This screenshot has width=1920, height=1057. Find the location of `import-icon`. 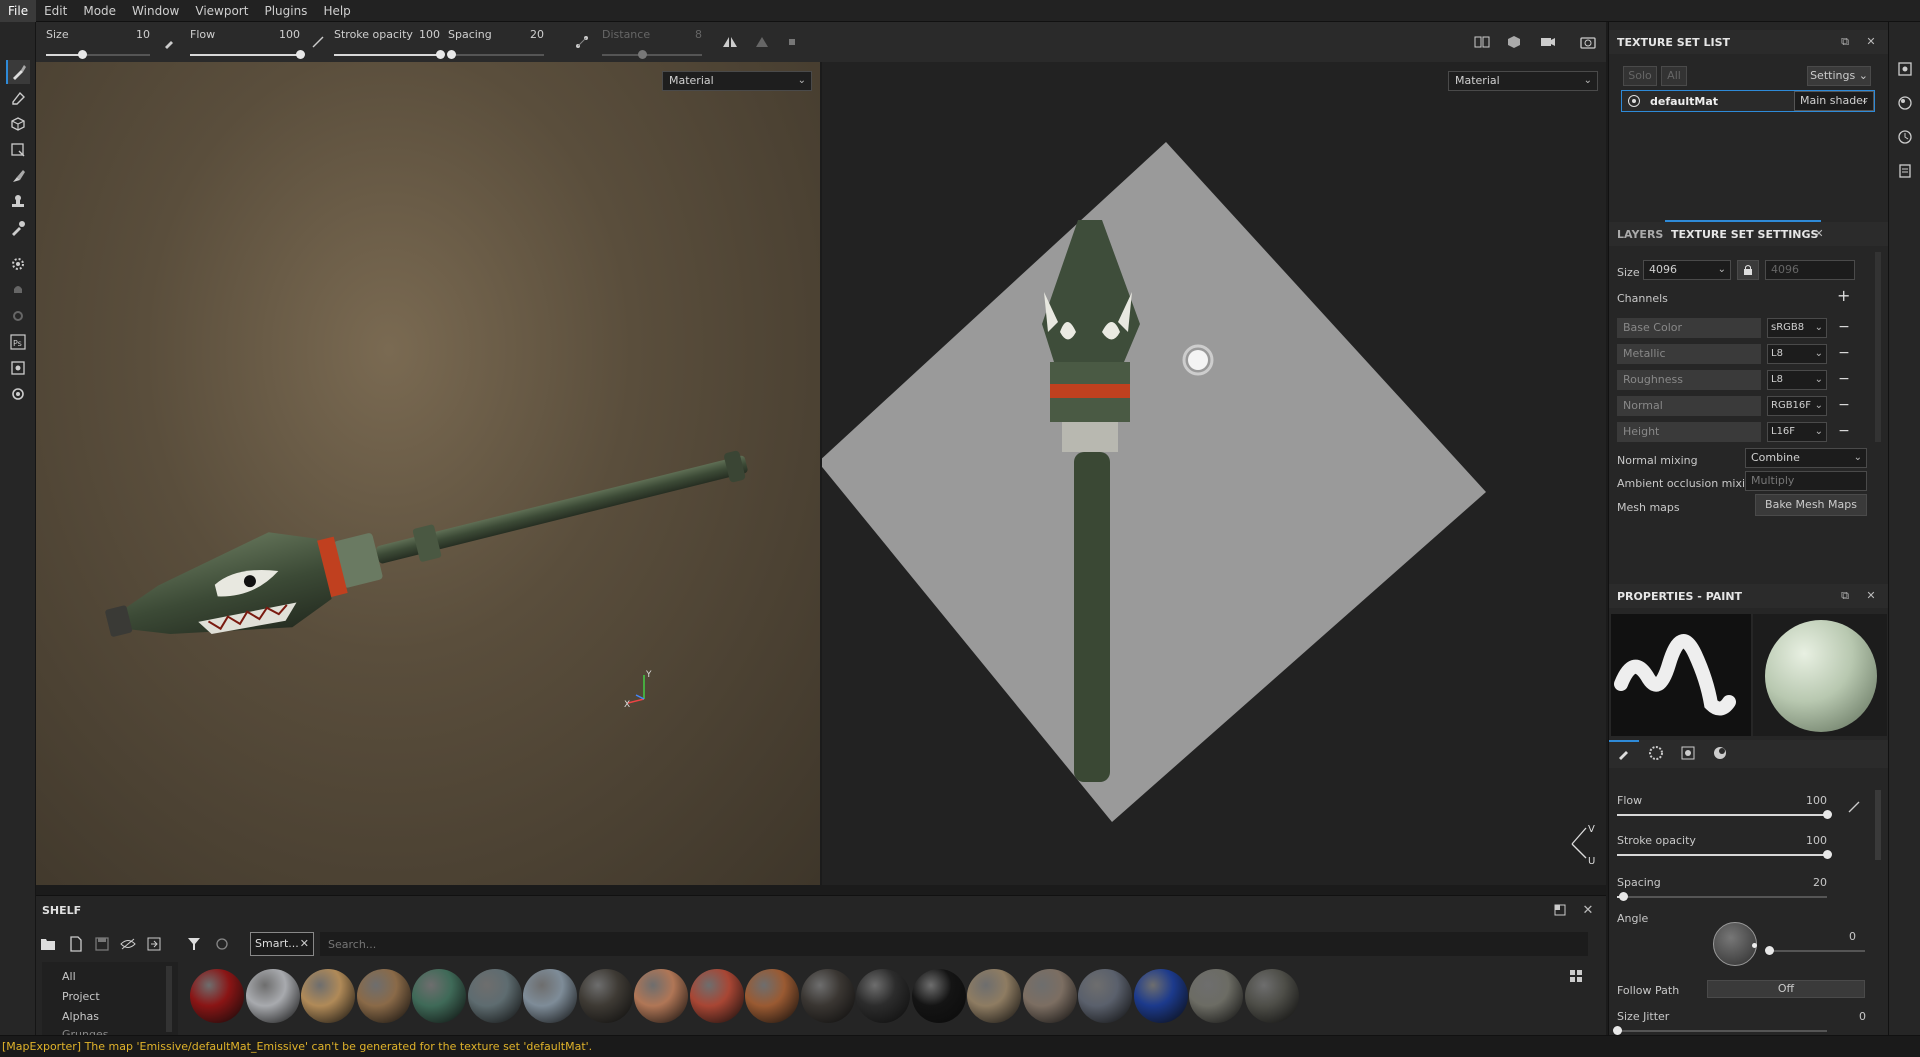

import-icon is located at coordinates (154, 944).